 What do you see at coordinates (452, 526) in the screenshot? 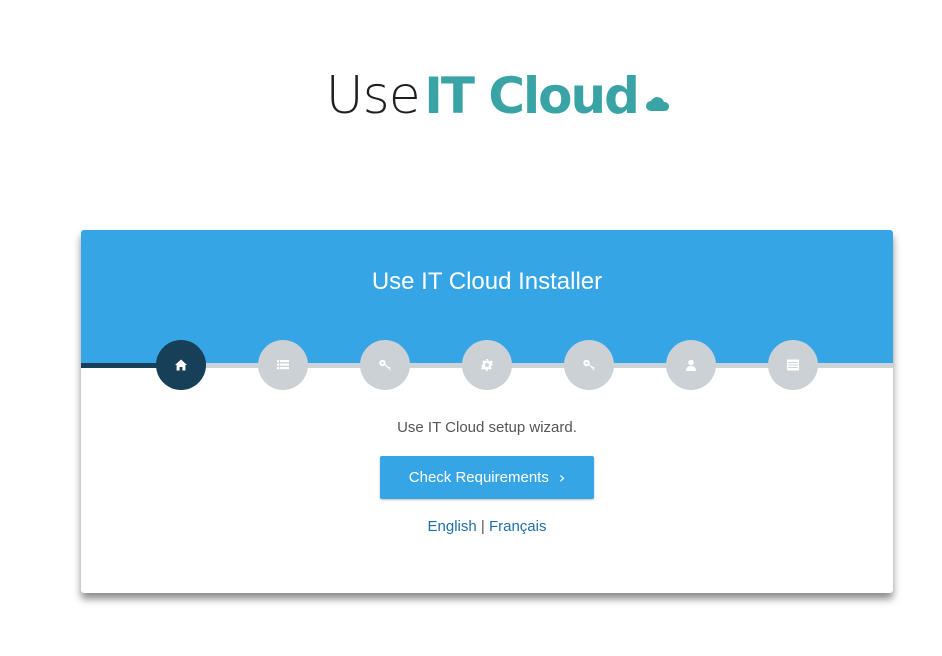
I see `language-english-link: English` at bounding box center [452, 526].